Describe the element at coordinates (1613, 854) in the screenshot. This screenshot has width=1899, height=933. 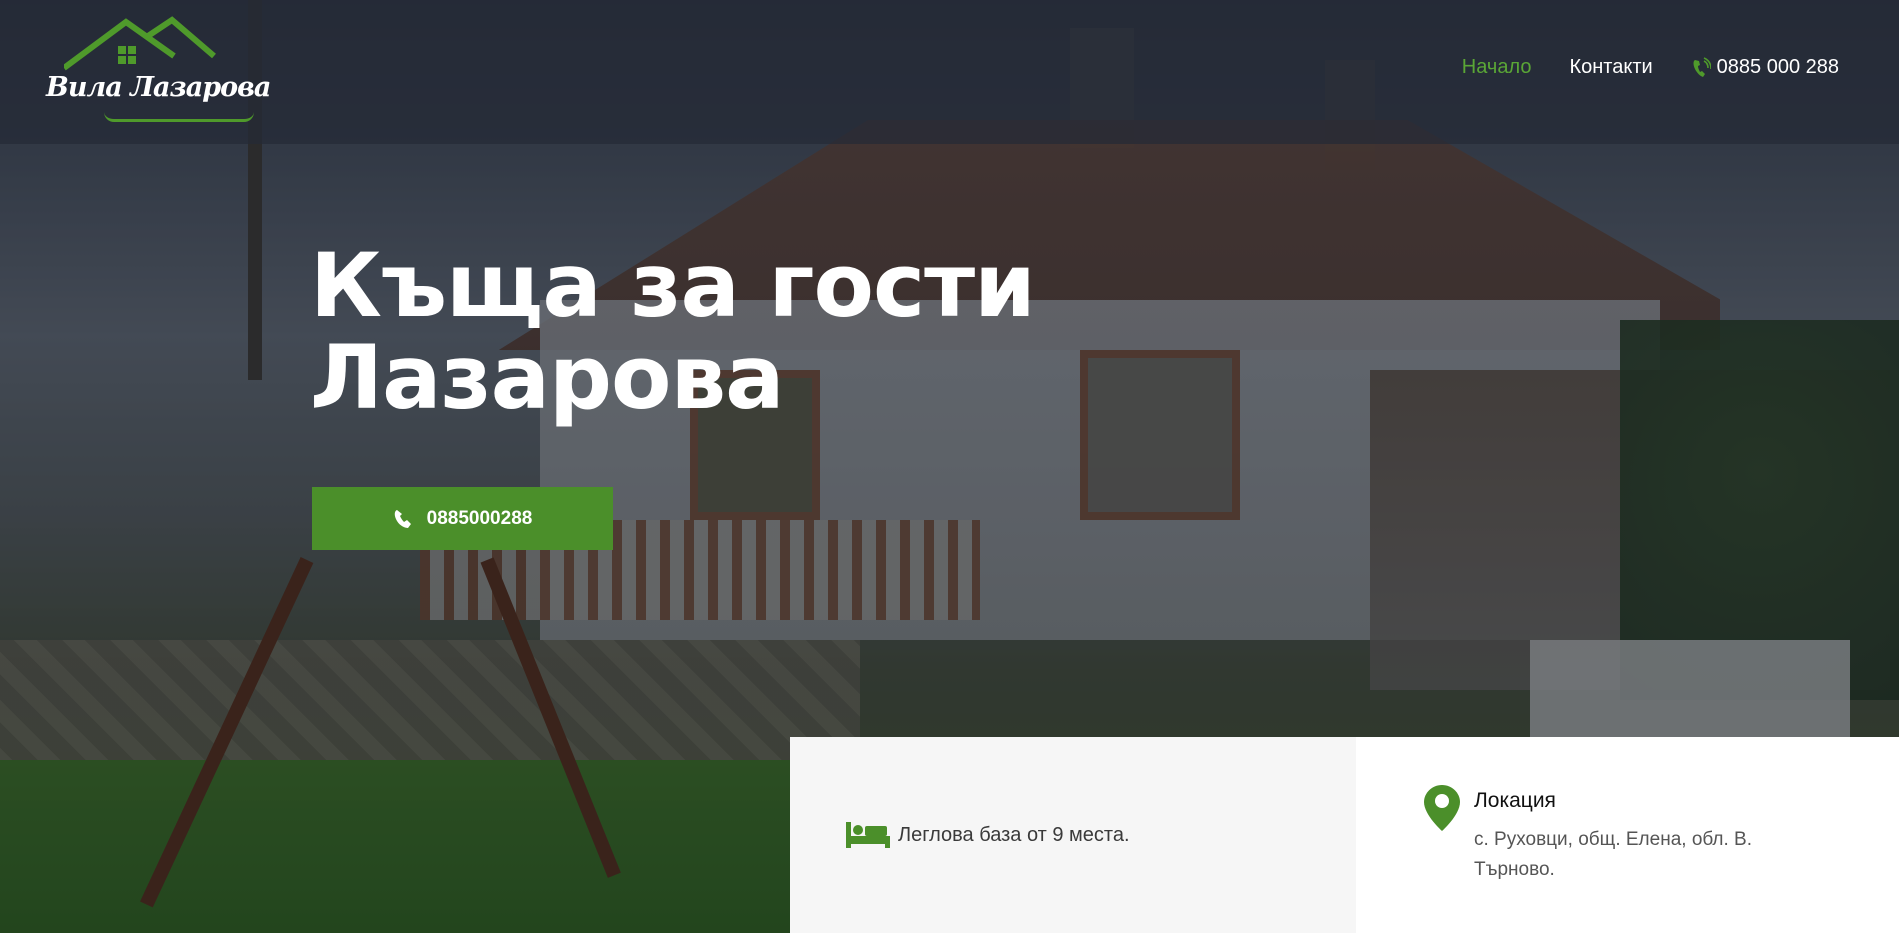
I see `location-address: с. Руховци, общ. Елена, обл. В. Търново.` at that location.